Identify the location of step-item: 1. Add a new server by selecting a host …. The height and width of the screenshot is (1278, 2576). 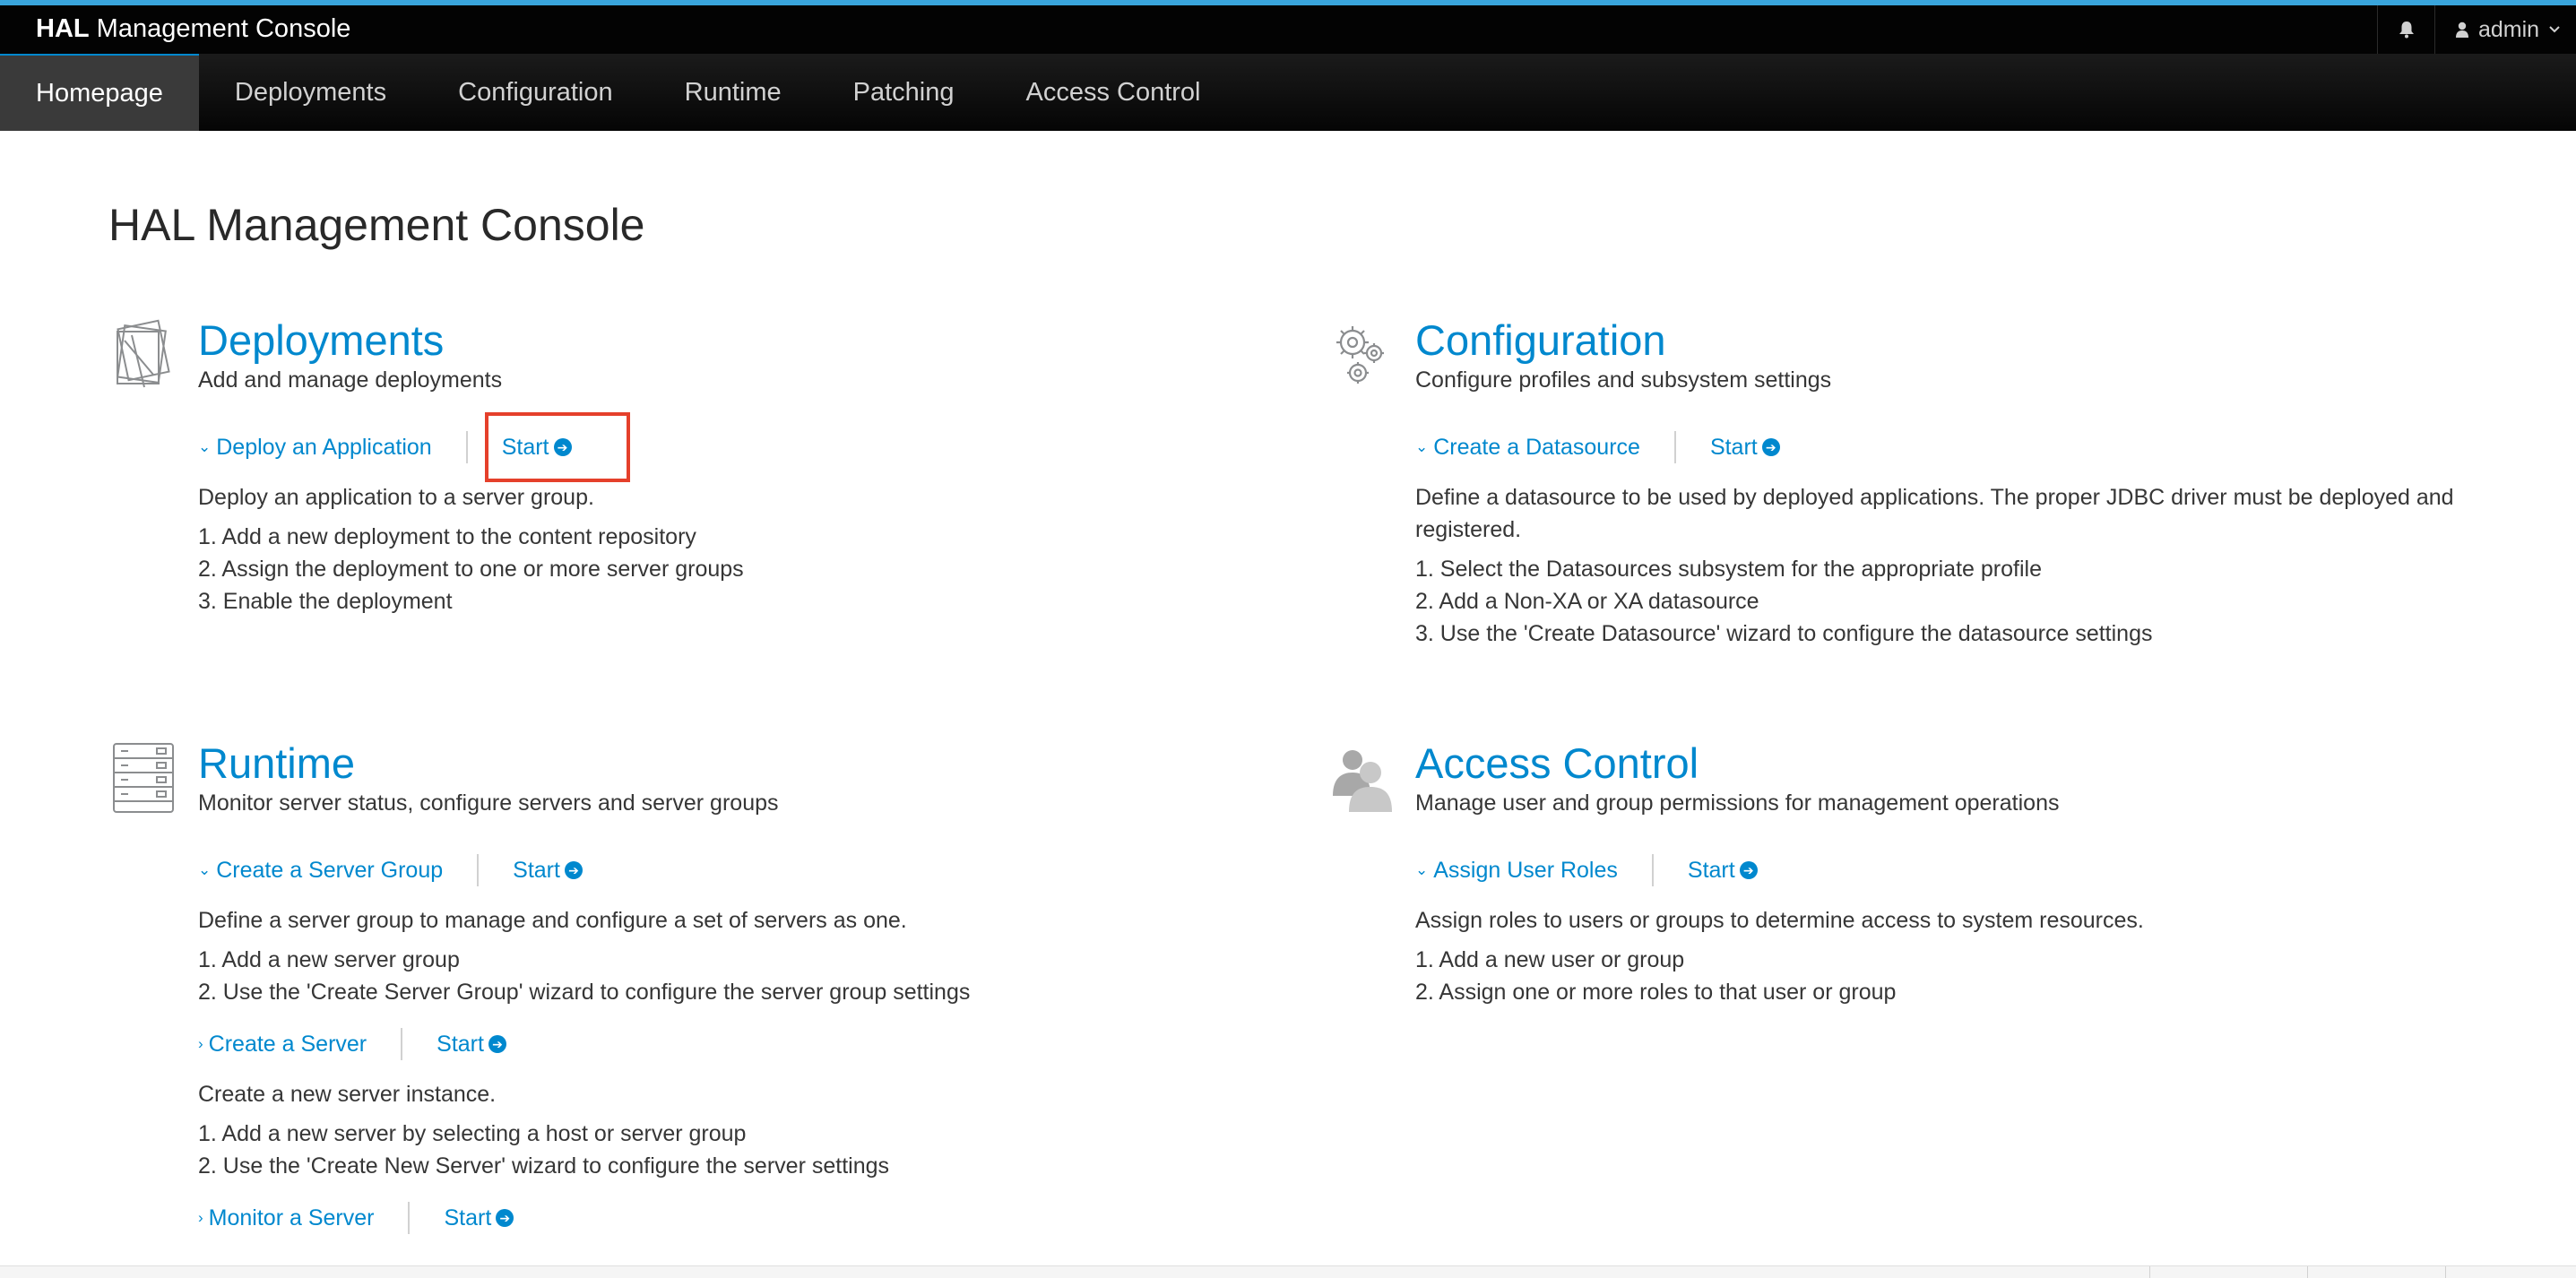
(472, 1133).